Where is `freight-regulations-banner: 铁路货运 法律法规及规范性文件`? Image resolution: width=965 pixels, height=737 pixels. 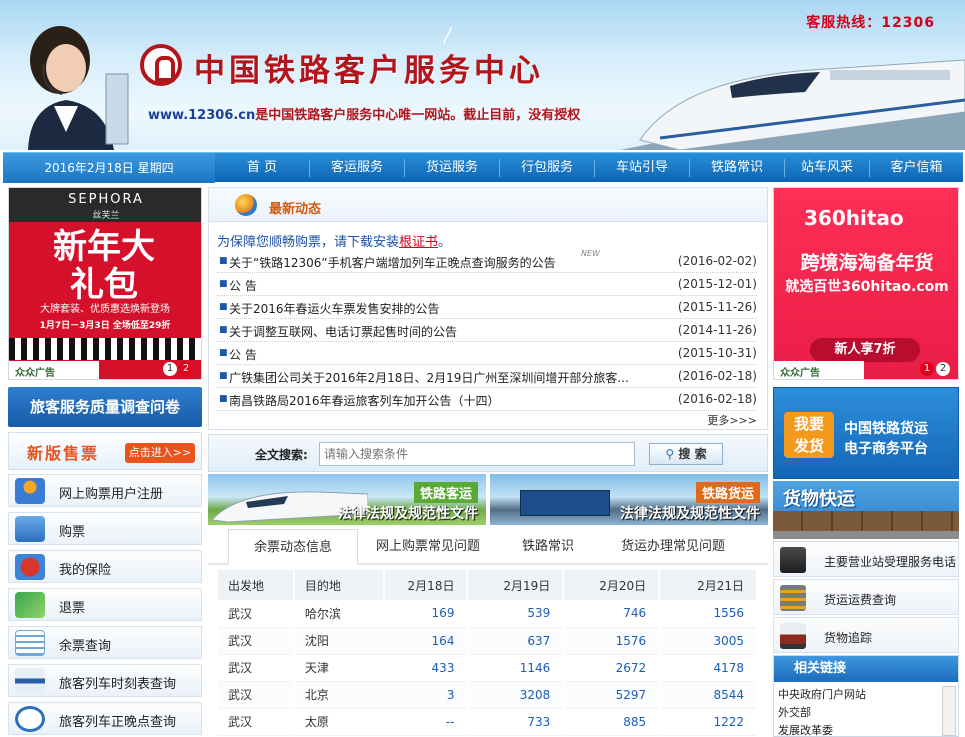
freight-regulations-banner: 铁路货运 法律法规及规范性文件 is located at coordinates (629, 499).